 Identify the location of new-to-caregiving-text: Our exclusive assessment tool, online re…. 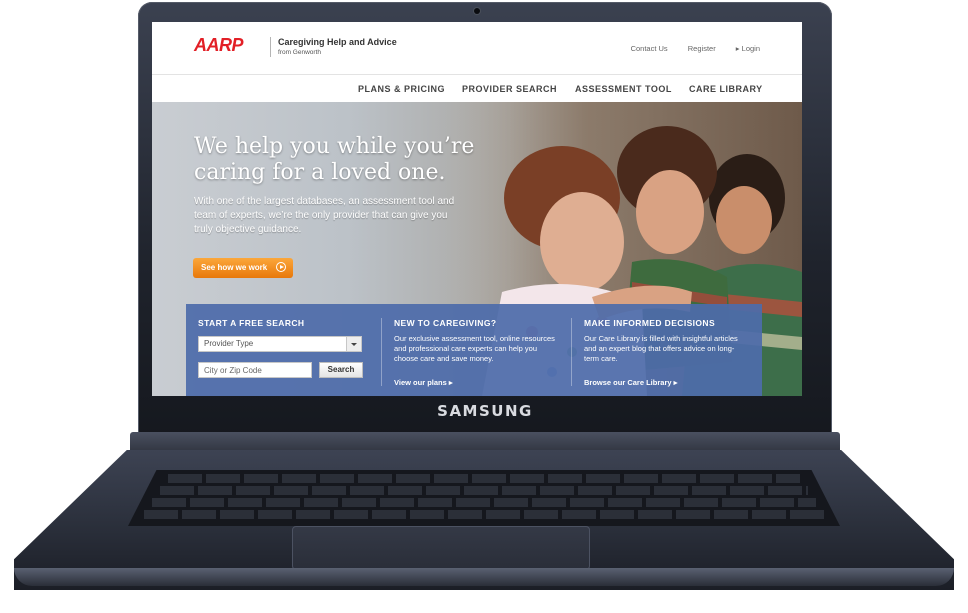
(474, 348).